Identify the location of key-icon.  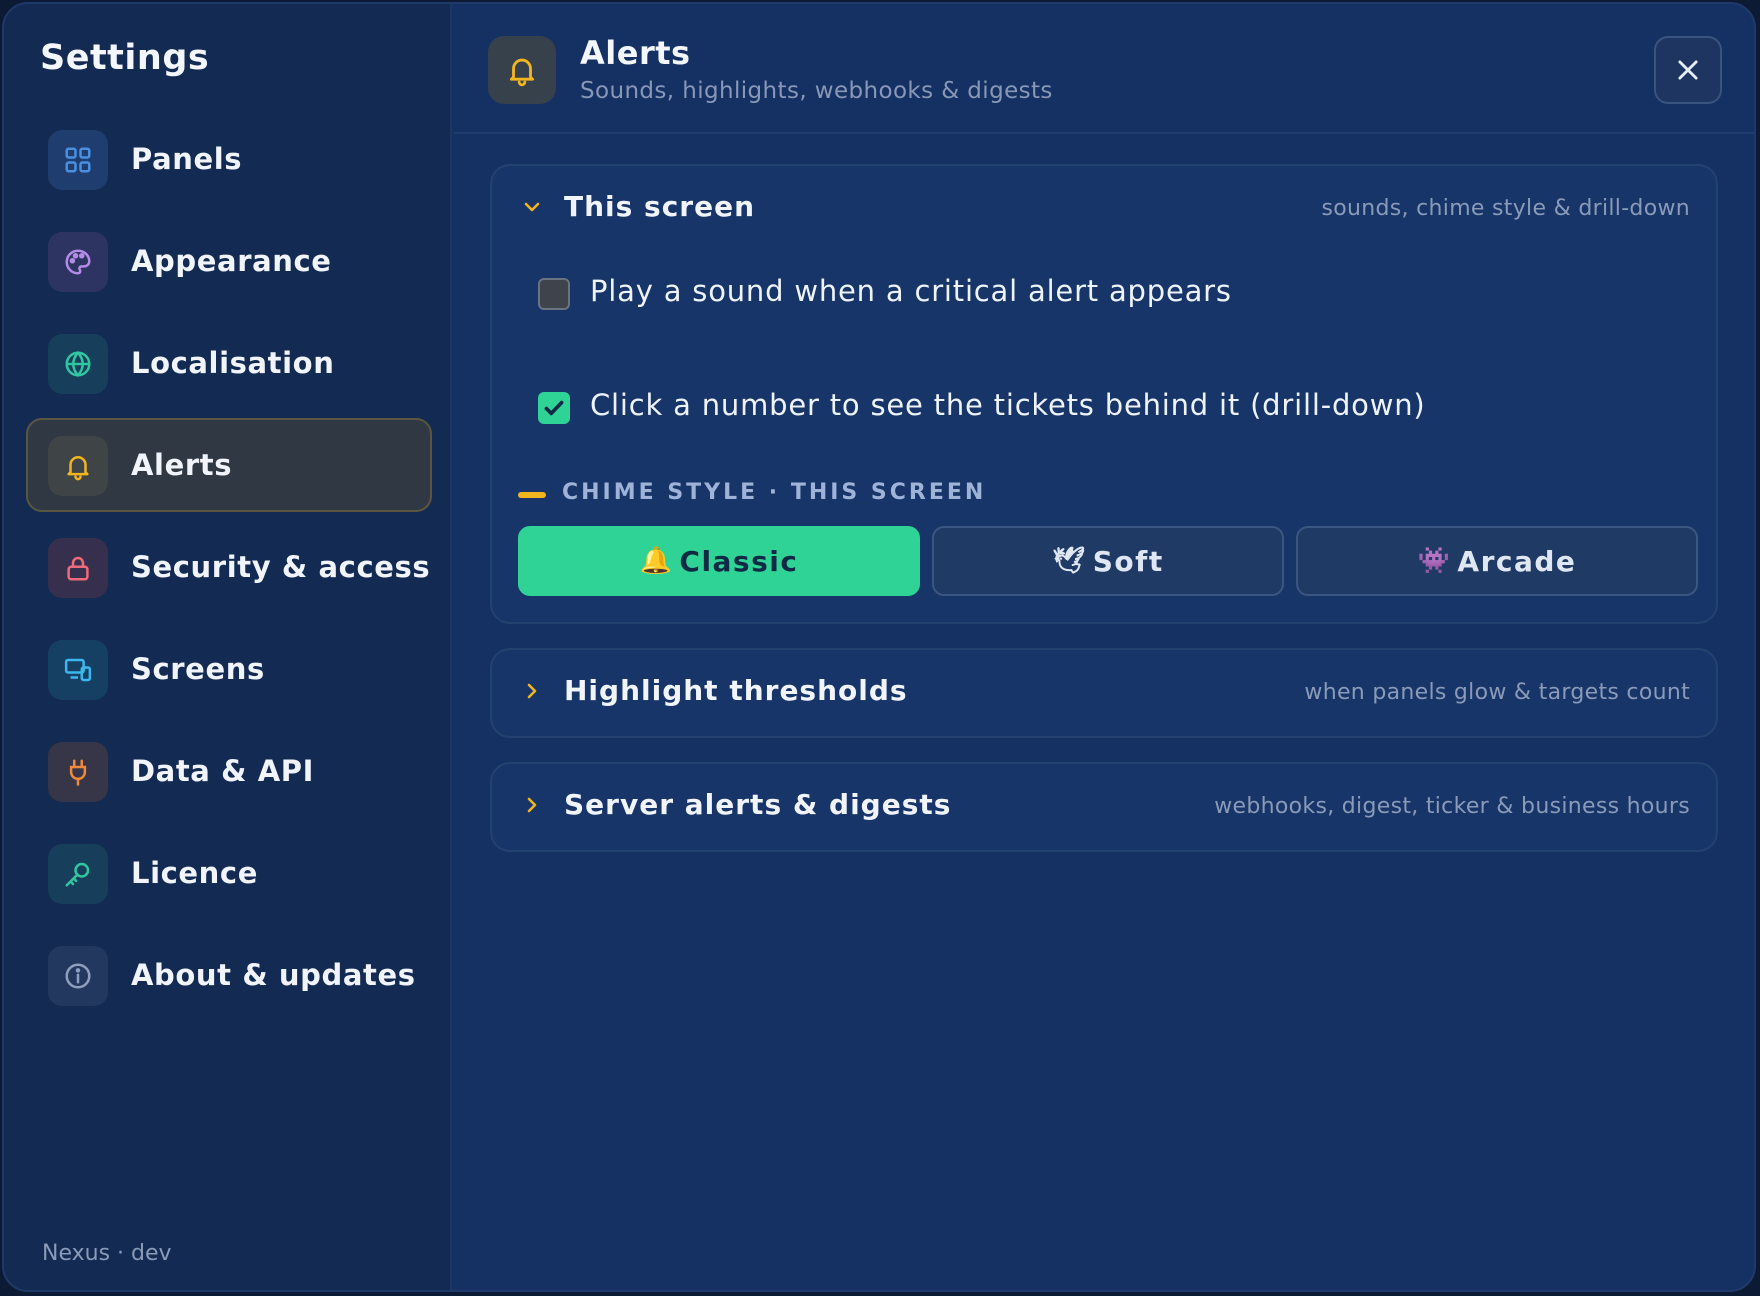
(78, 874).